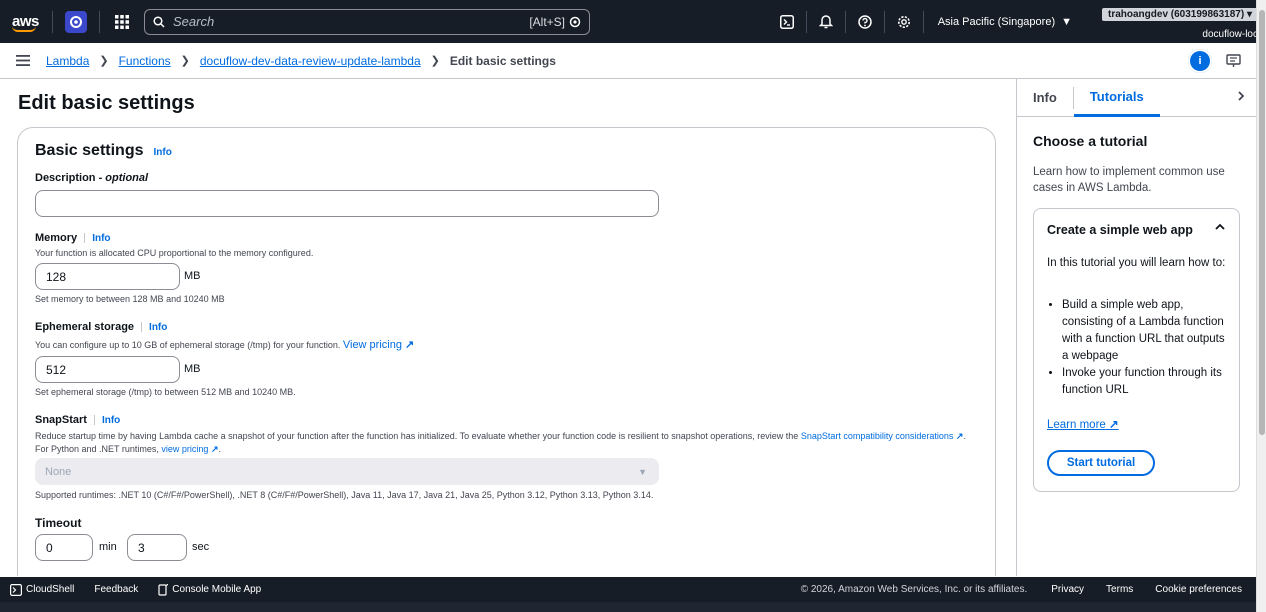  Describe the element at coordinates (310, 61) in the screenshot. I see `breadcrumb-function-name: docuflow-dev-data-review-update-lambda` at that location.